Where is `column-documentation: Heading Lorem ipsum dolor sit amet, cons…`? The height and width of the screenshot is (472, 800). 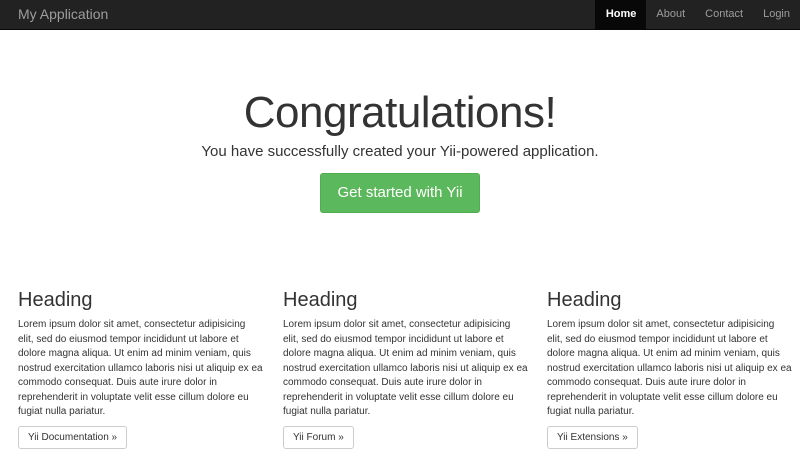
column-documentation: Heading Lorem ipsum dolor sit amet, cons… is located at coordinates (140, 368).